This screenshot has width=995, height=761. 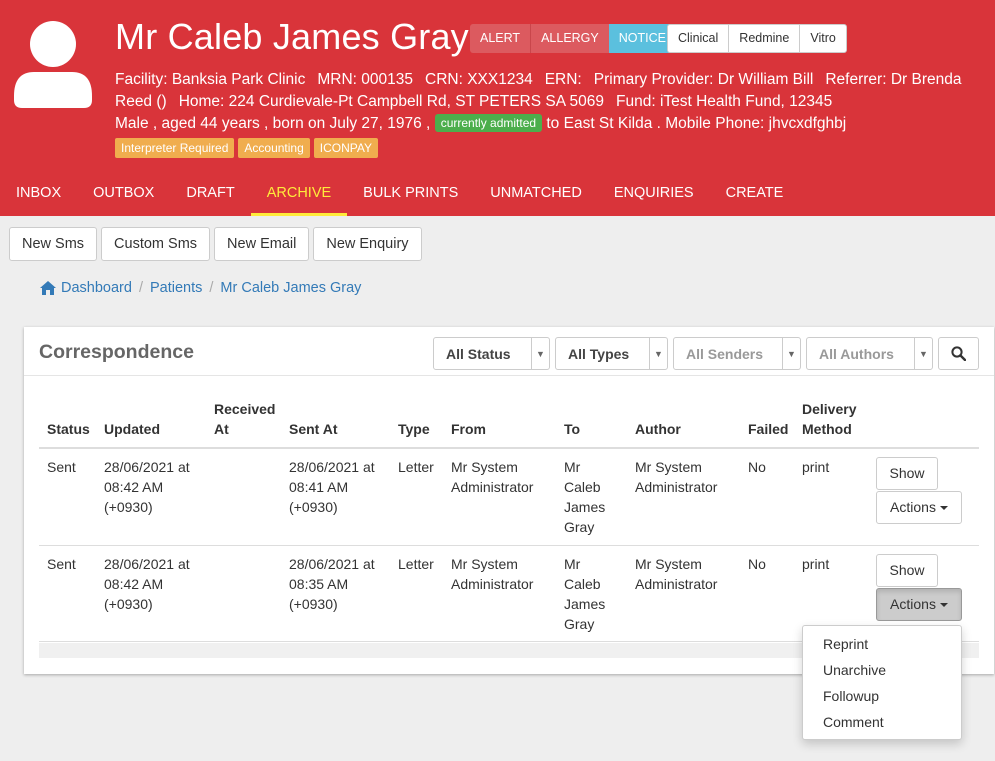 What do you see at coordinates (299, 194) in the screenshot?
I see `tab-archive: ARCHIVE` at bounding box center [299, 194].